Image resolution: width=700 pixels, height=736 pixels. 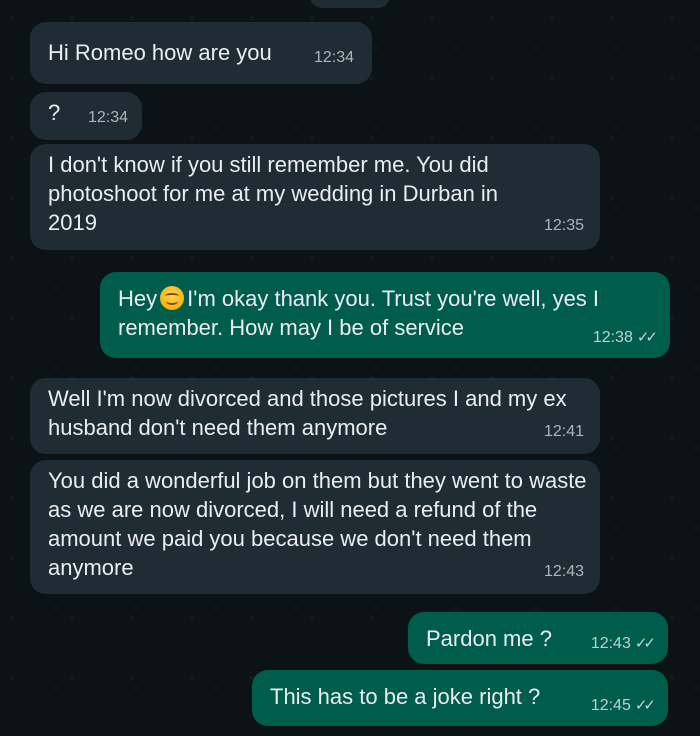 What do you see at coordinates (610, 705) in the screenshot?
I see `message-time: 12:45` at bounding box center [610, 705].